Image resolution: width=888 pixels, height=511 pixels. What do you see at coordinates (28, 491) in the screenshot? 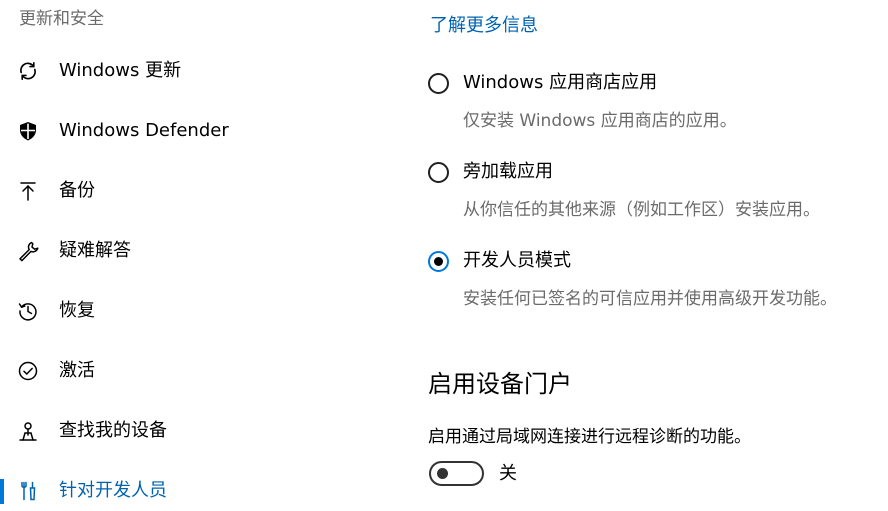
I see `developer-tools-icon` at bounding box center [28, 491].